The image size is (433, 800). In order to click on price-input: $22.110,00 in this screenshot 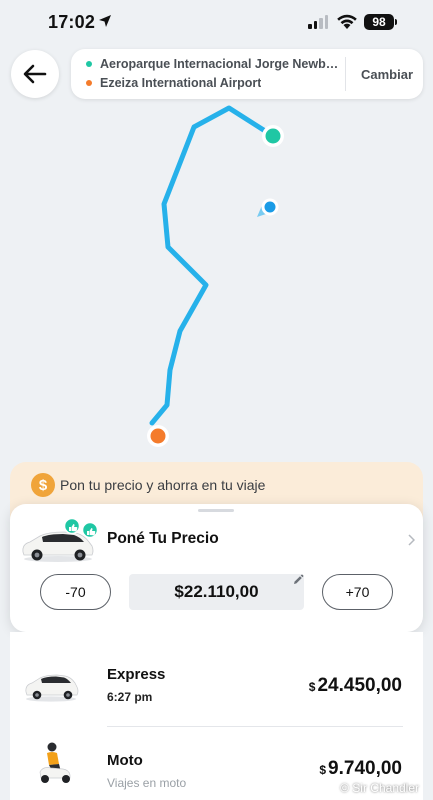, I will do `click(216, 592)`.